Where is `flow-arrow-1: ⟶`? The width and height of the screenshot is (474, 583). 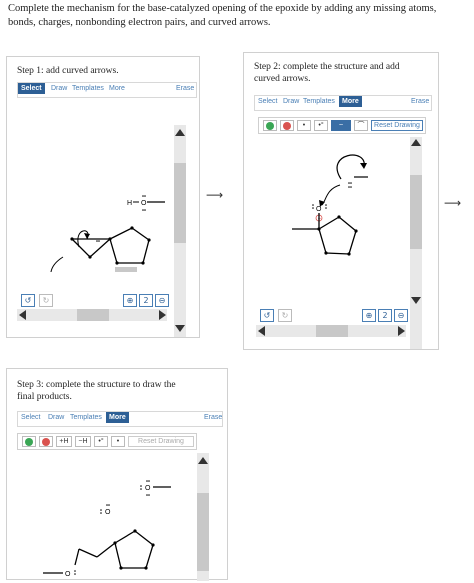
flow-arrow-1: ⟶ is located at coordinates (215, 195).